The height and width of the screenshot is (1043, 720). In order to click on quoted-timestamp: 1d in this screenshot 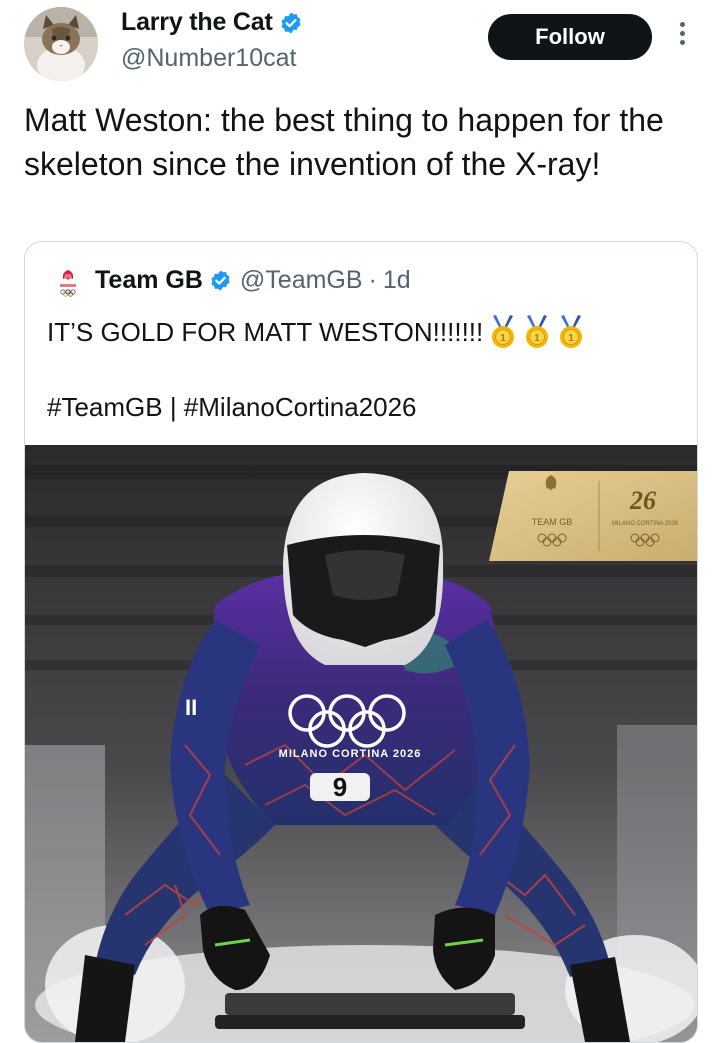, I will do `click(397, 280)`.